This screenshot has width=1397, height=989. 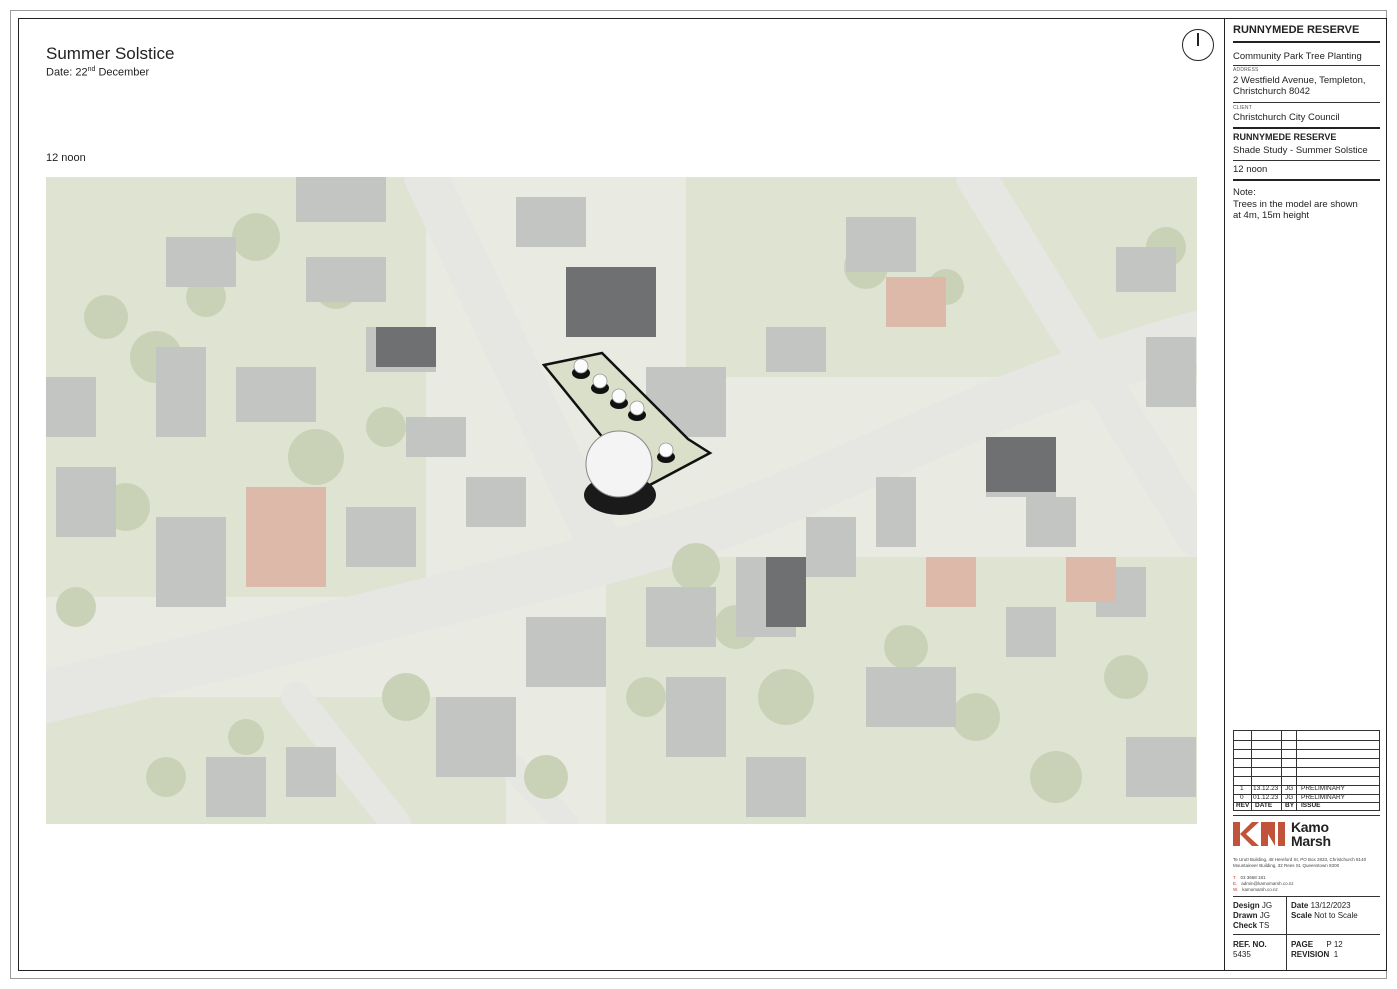 I want to click on revision-field: REVISION 1, so click(x=1315, y=954).